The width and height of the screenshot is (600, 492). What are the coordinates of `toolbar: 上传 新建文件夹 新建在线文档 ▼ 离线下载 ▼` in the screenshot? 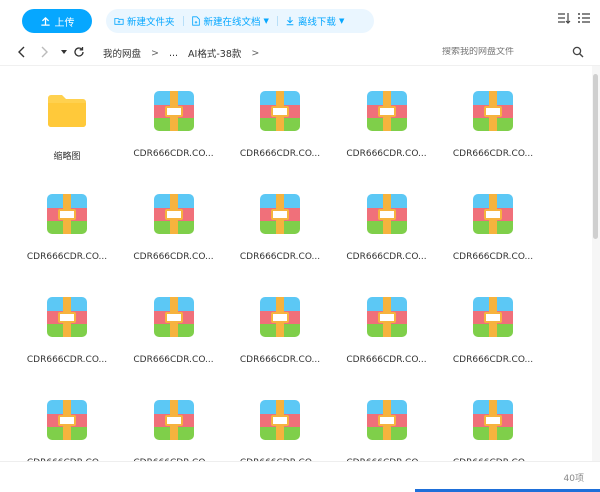 It's located at (300, 20).